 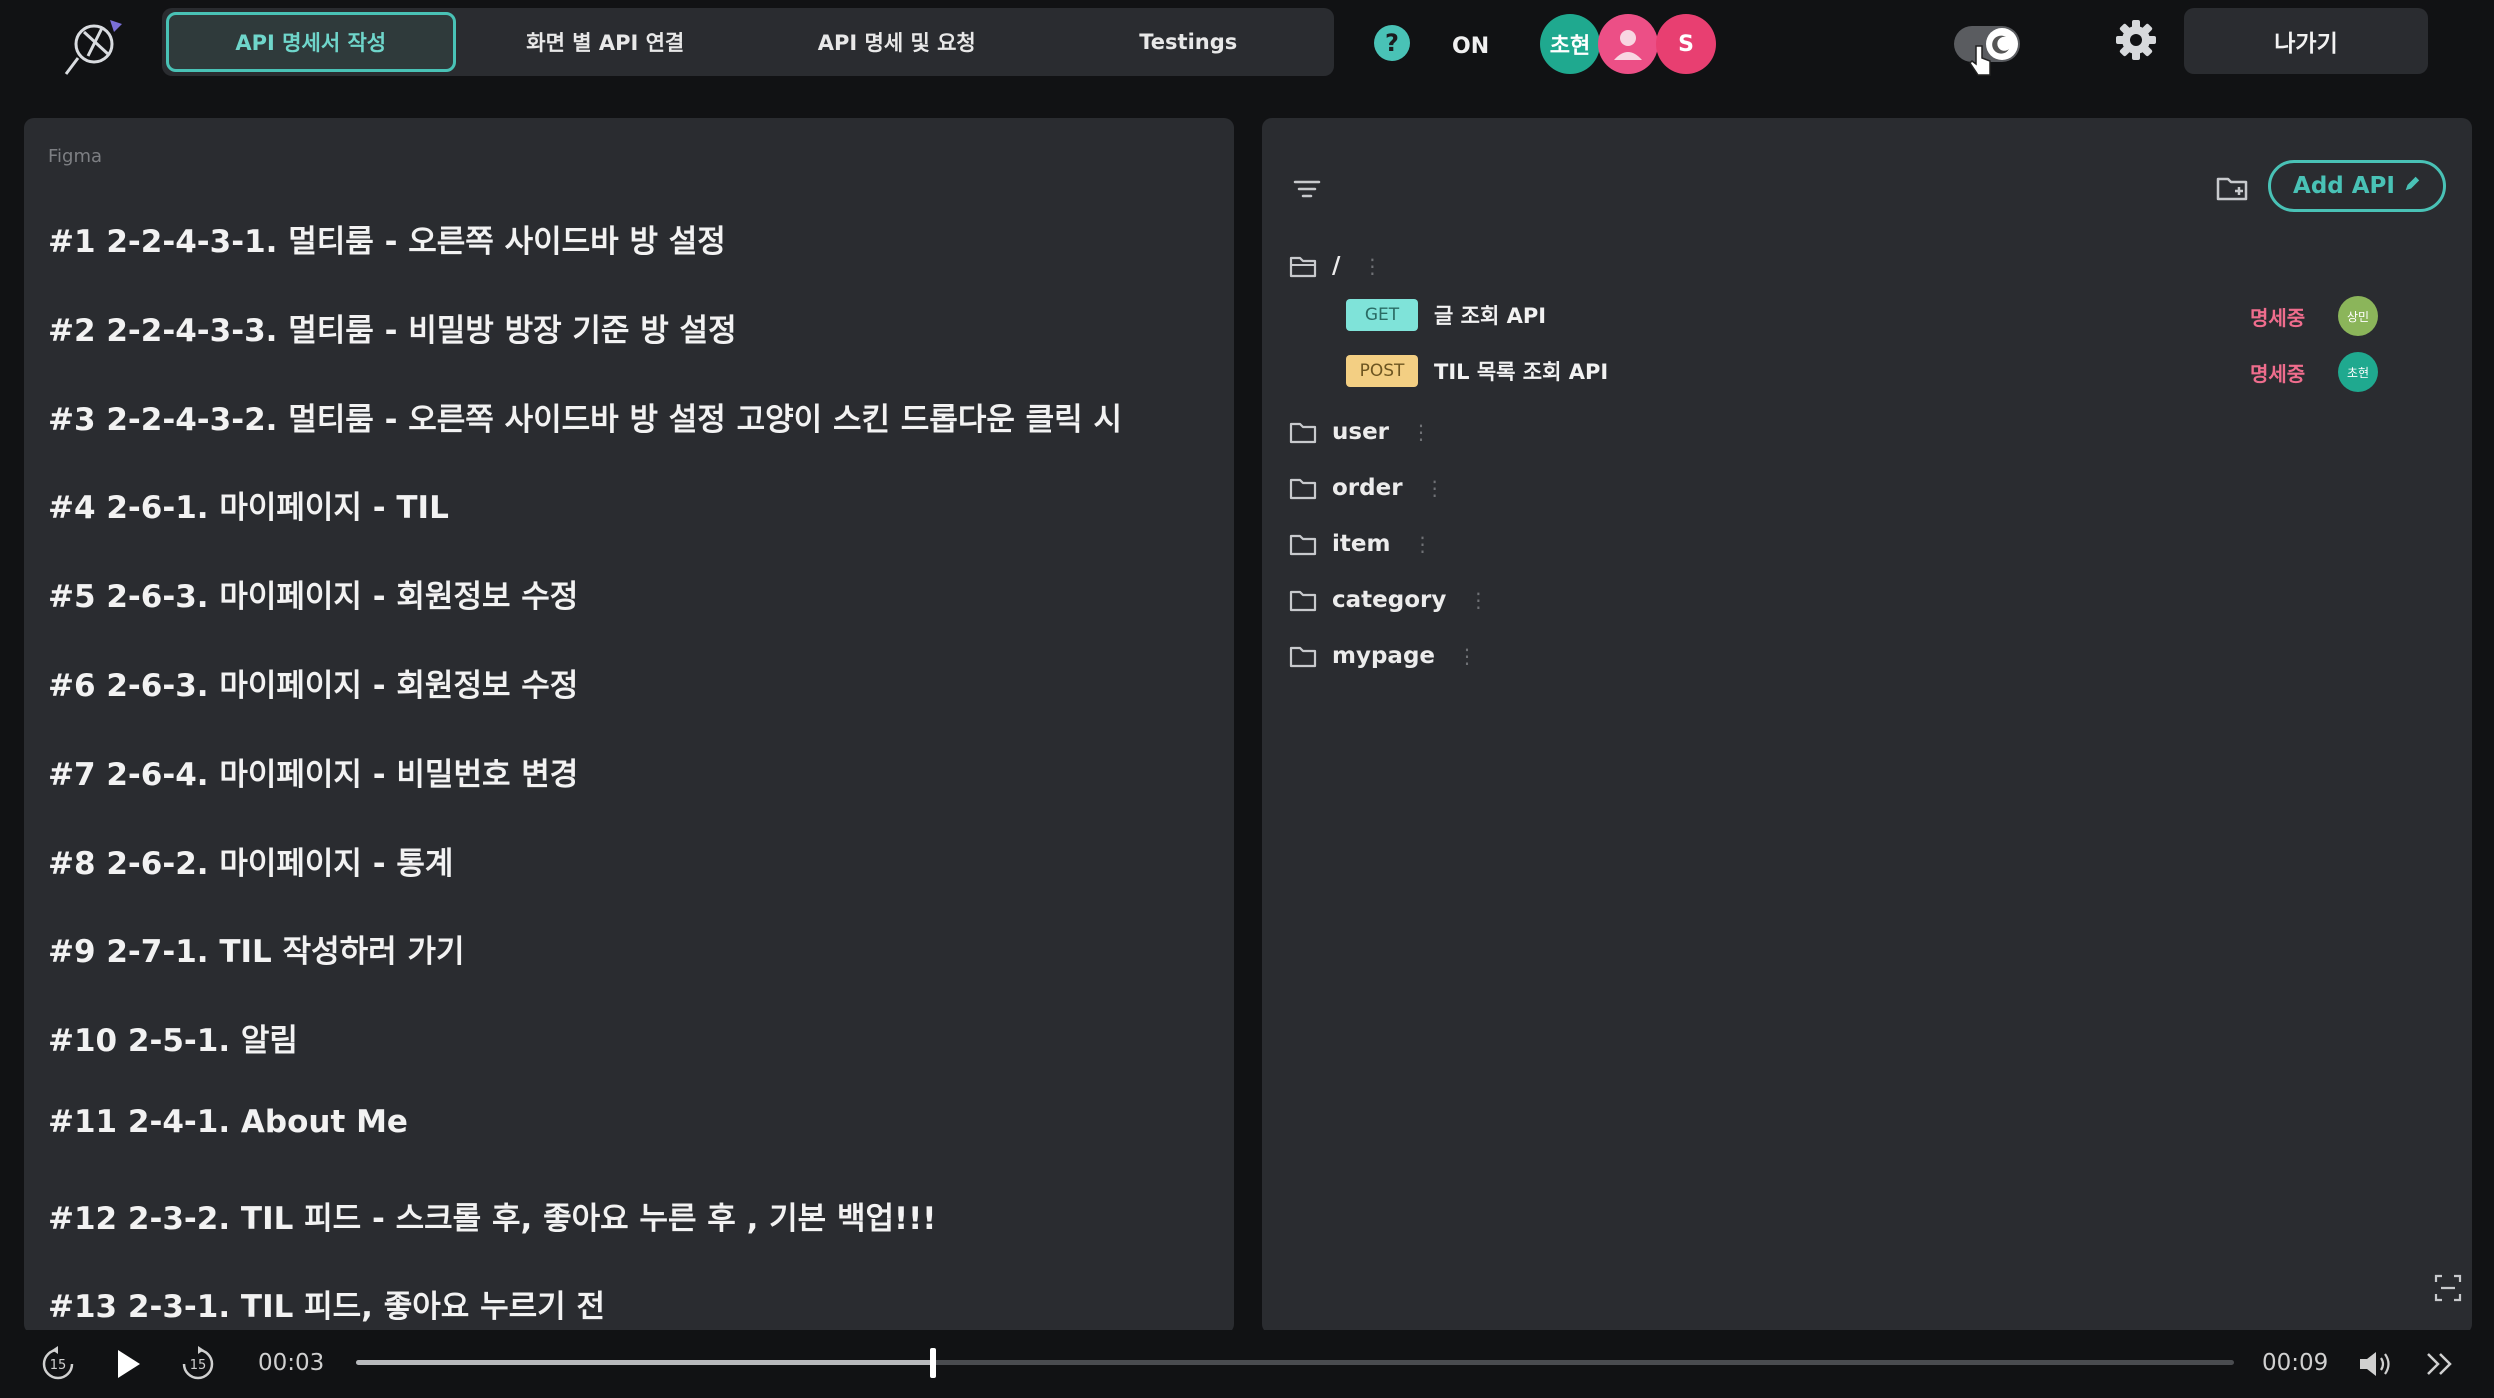 I want to click on api-row: GET 글 조회 API, so click(x=1446, y=315).